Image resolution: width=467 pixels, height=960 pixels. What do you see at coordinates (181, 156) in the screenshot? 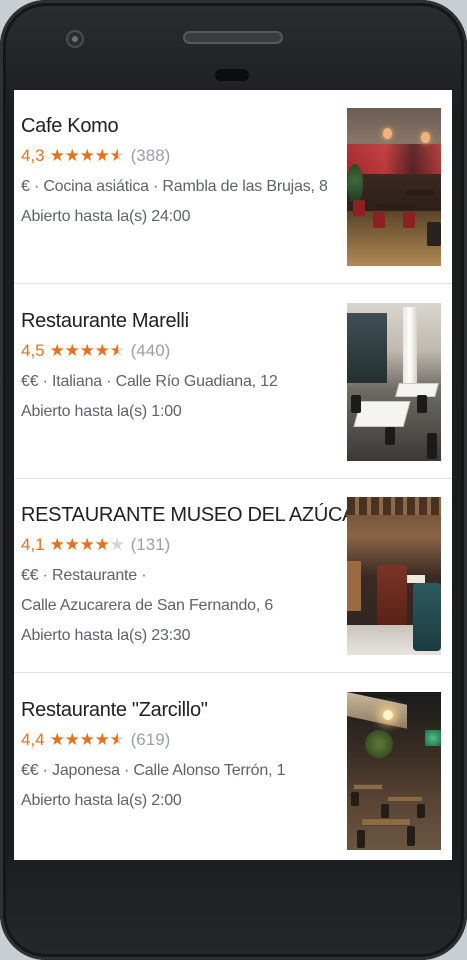
I see `rating-row: 4,3 ★ ★ ★ ★ ★ (388)` at bounding box center [181, 156].